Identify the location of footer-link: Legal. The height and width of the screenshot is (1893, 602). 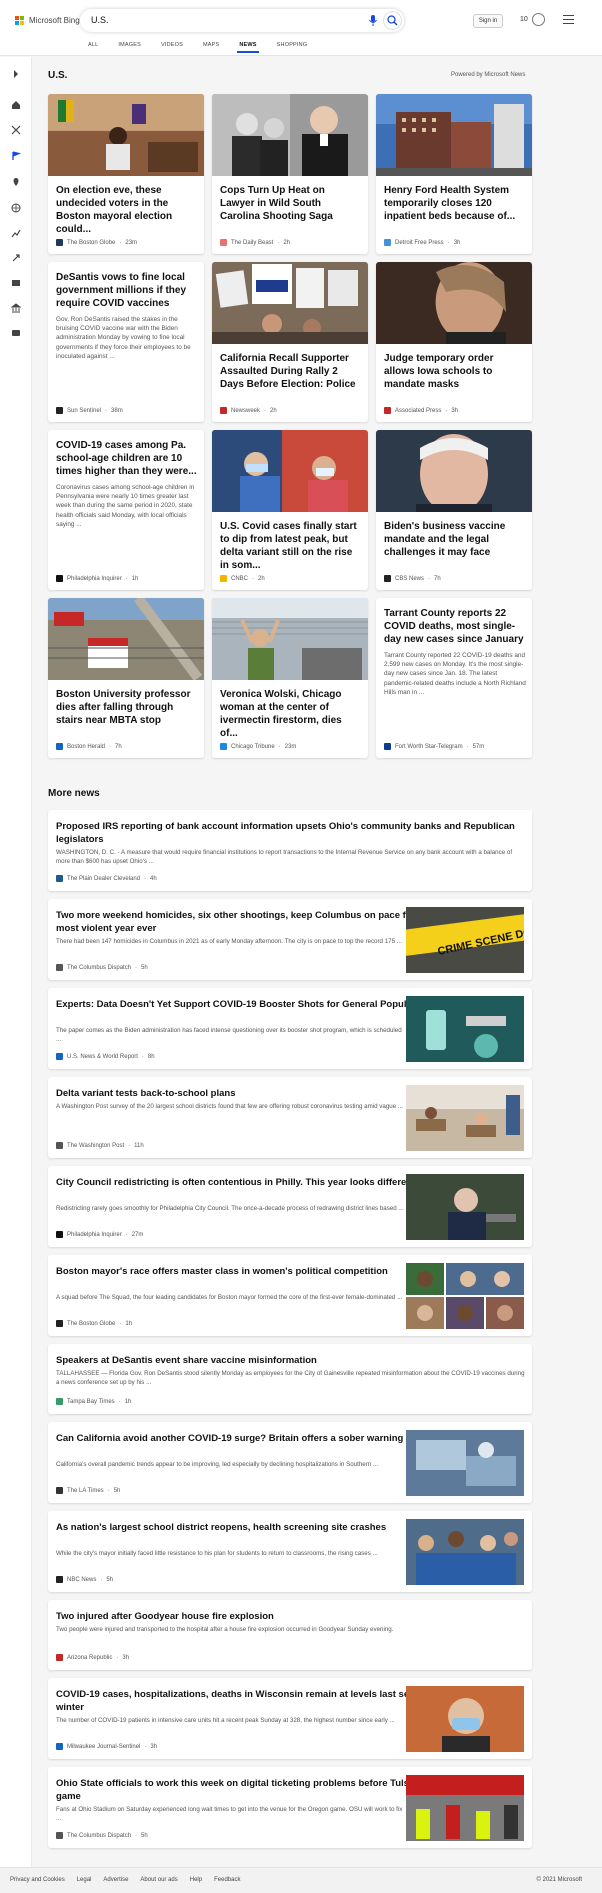
(84, 1880).